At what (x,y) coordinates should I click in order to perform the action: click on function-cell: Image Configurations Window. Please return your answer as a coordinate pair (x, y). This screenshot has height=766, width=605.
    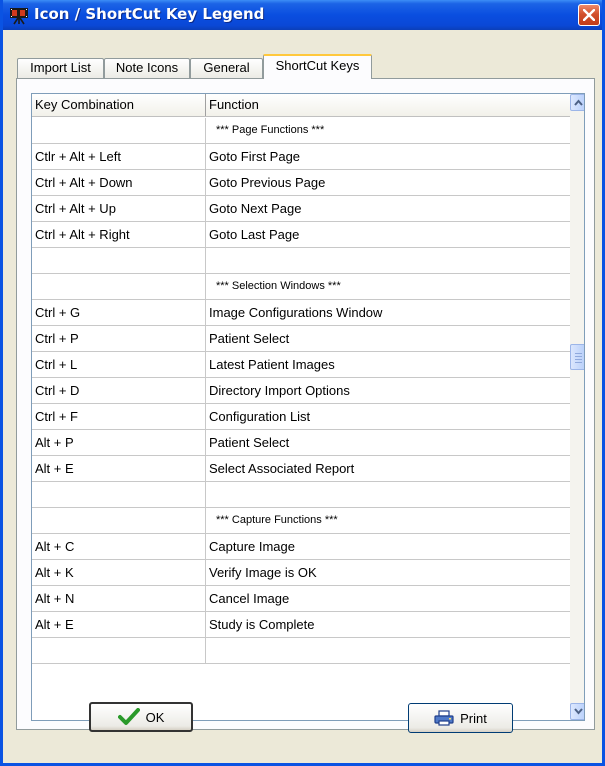
    Looking at the image, I should click on (296, 312).